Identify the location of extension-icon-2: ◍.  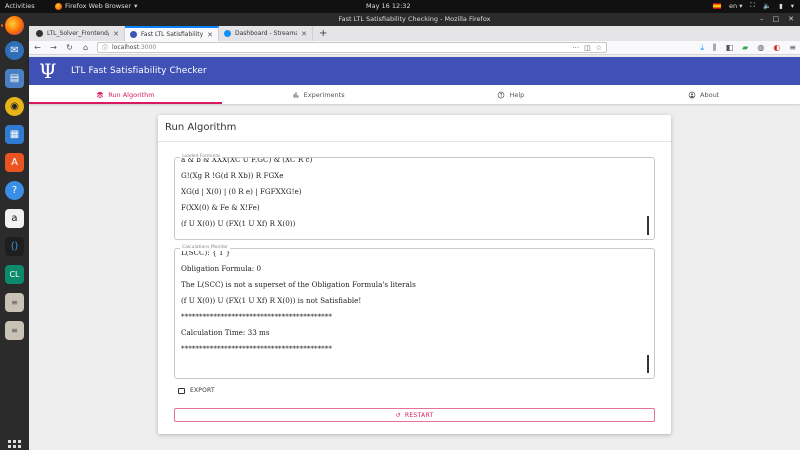
(760, 48).